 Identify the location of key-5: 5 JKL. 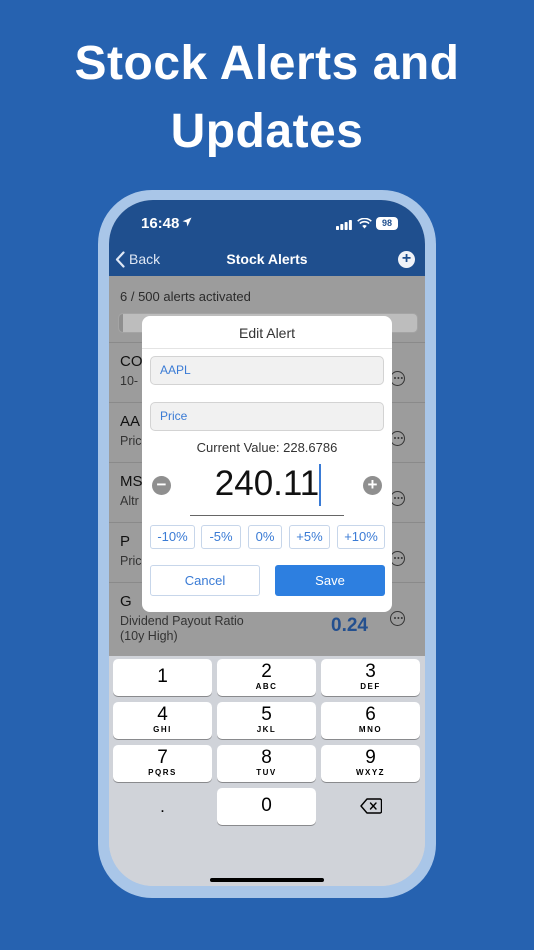
(266, 720).